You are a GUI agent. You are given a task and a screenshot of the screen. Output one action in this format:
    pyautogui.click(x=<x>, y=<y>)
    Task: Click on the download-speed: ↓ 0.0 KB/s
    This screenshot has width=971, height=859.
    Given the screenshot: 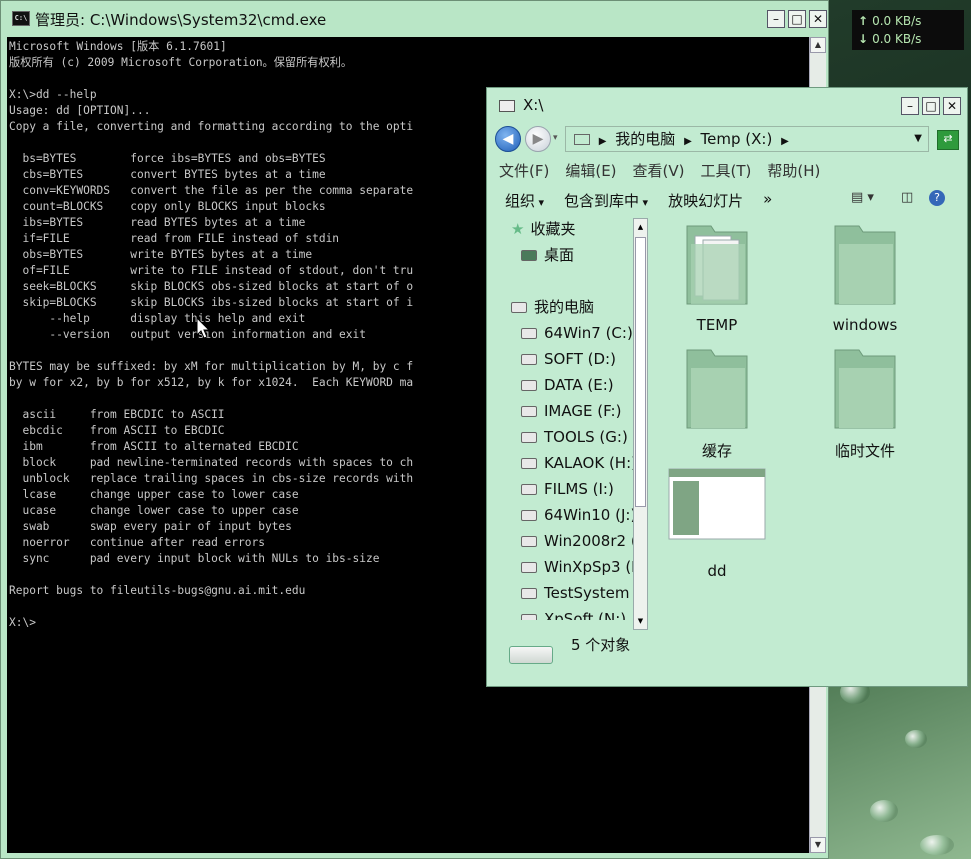 What is the action you would take?
    pyautogui.click(x=908, y=39)
    